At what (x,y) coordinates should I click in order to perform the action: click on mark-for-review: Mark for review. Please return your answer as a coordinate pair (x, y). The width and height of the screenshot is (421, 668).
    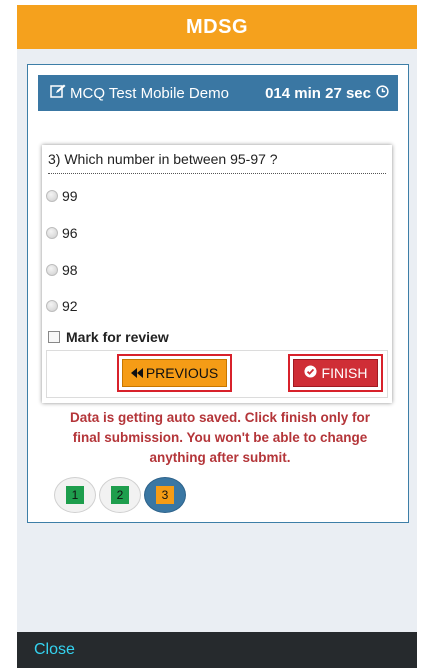
    Looking at the image, I should click on (108, 337).